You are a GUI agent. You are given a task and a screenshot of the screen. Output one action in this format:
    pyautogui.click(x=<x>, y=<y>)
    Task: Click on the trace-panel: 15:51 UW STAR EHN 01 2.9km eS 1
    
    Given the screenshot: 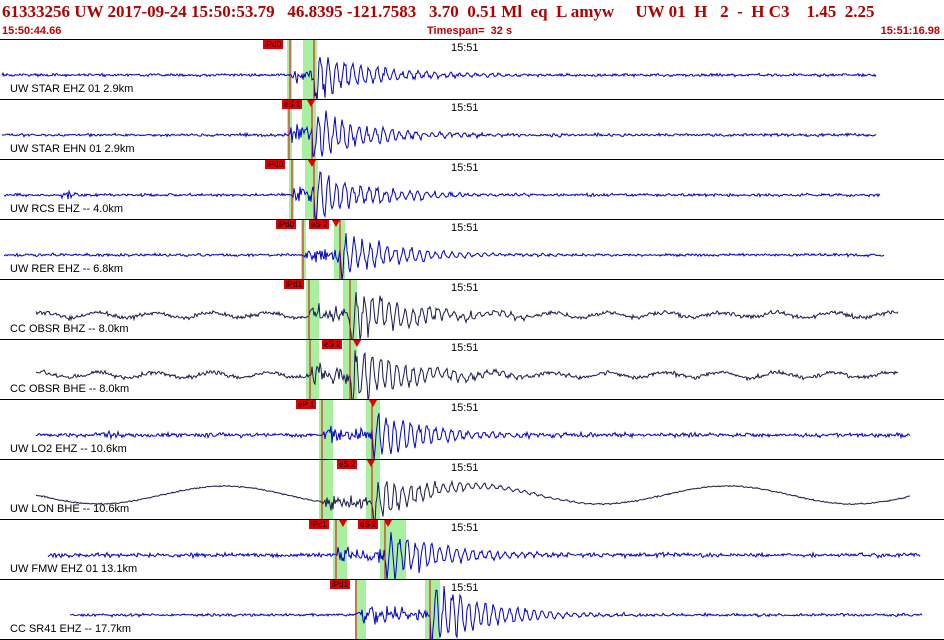 What is the action you would take?
    pyautogui.click(x=472, y=130)
    